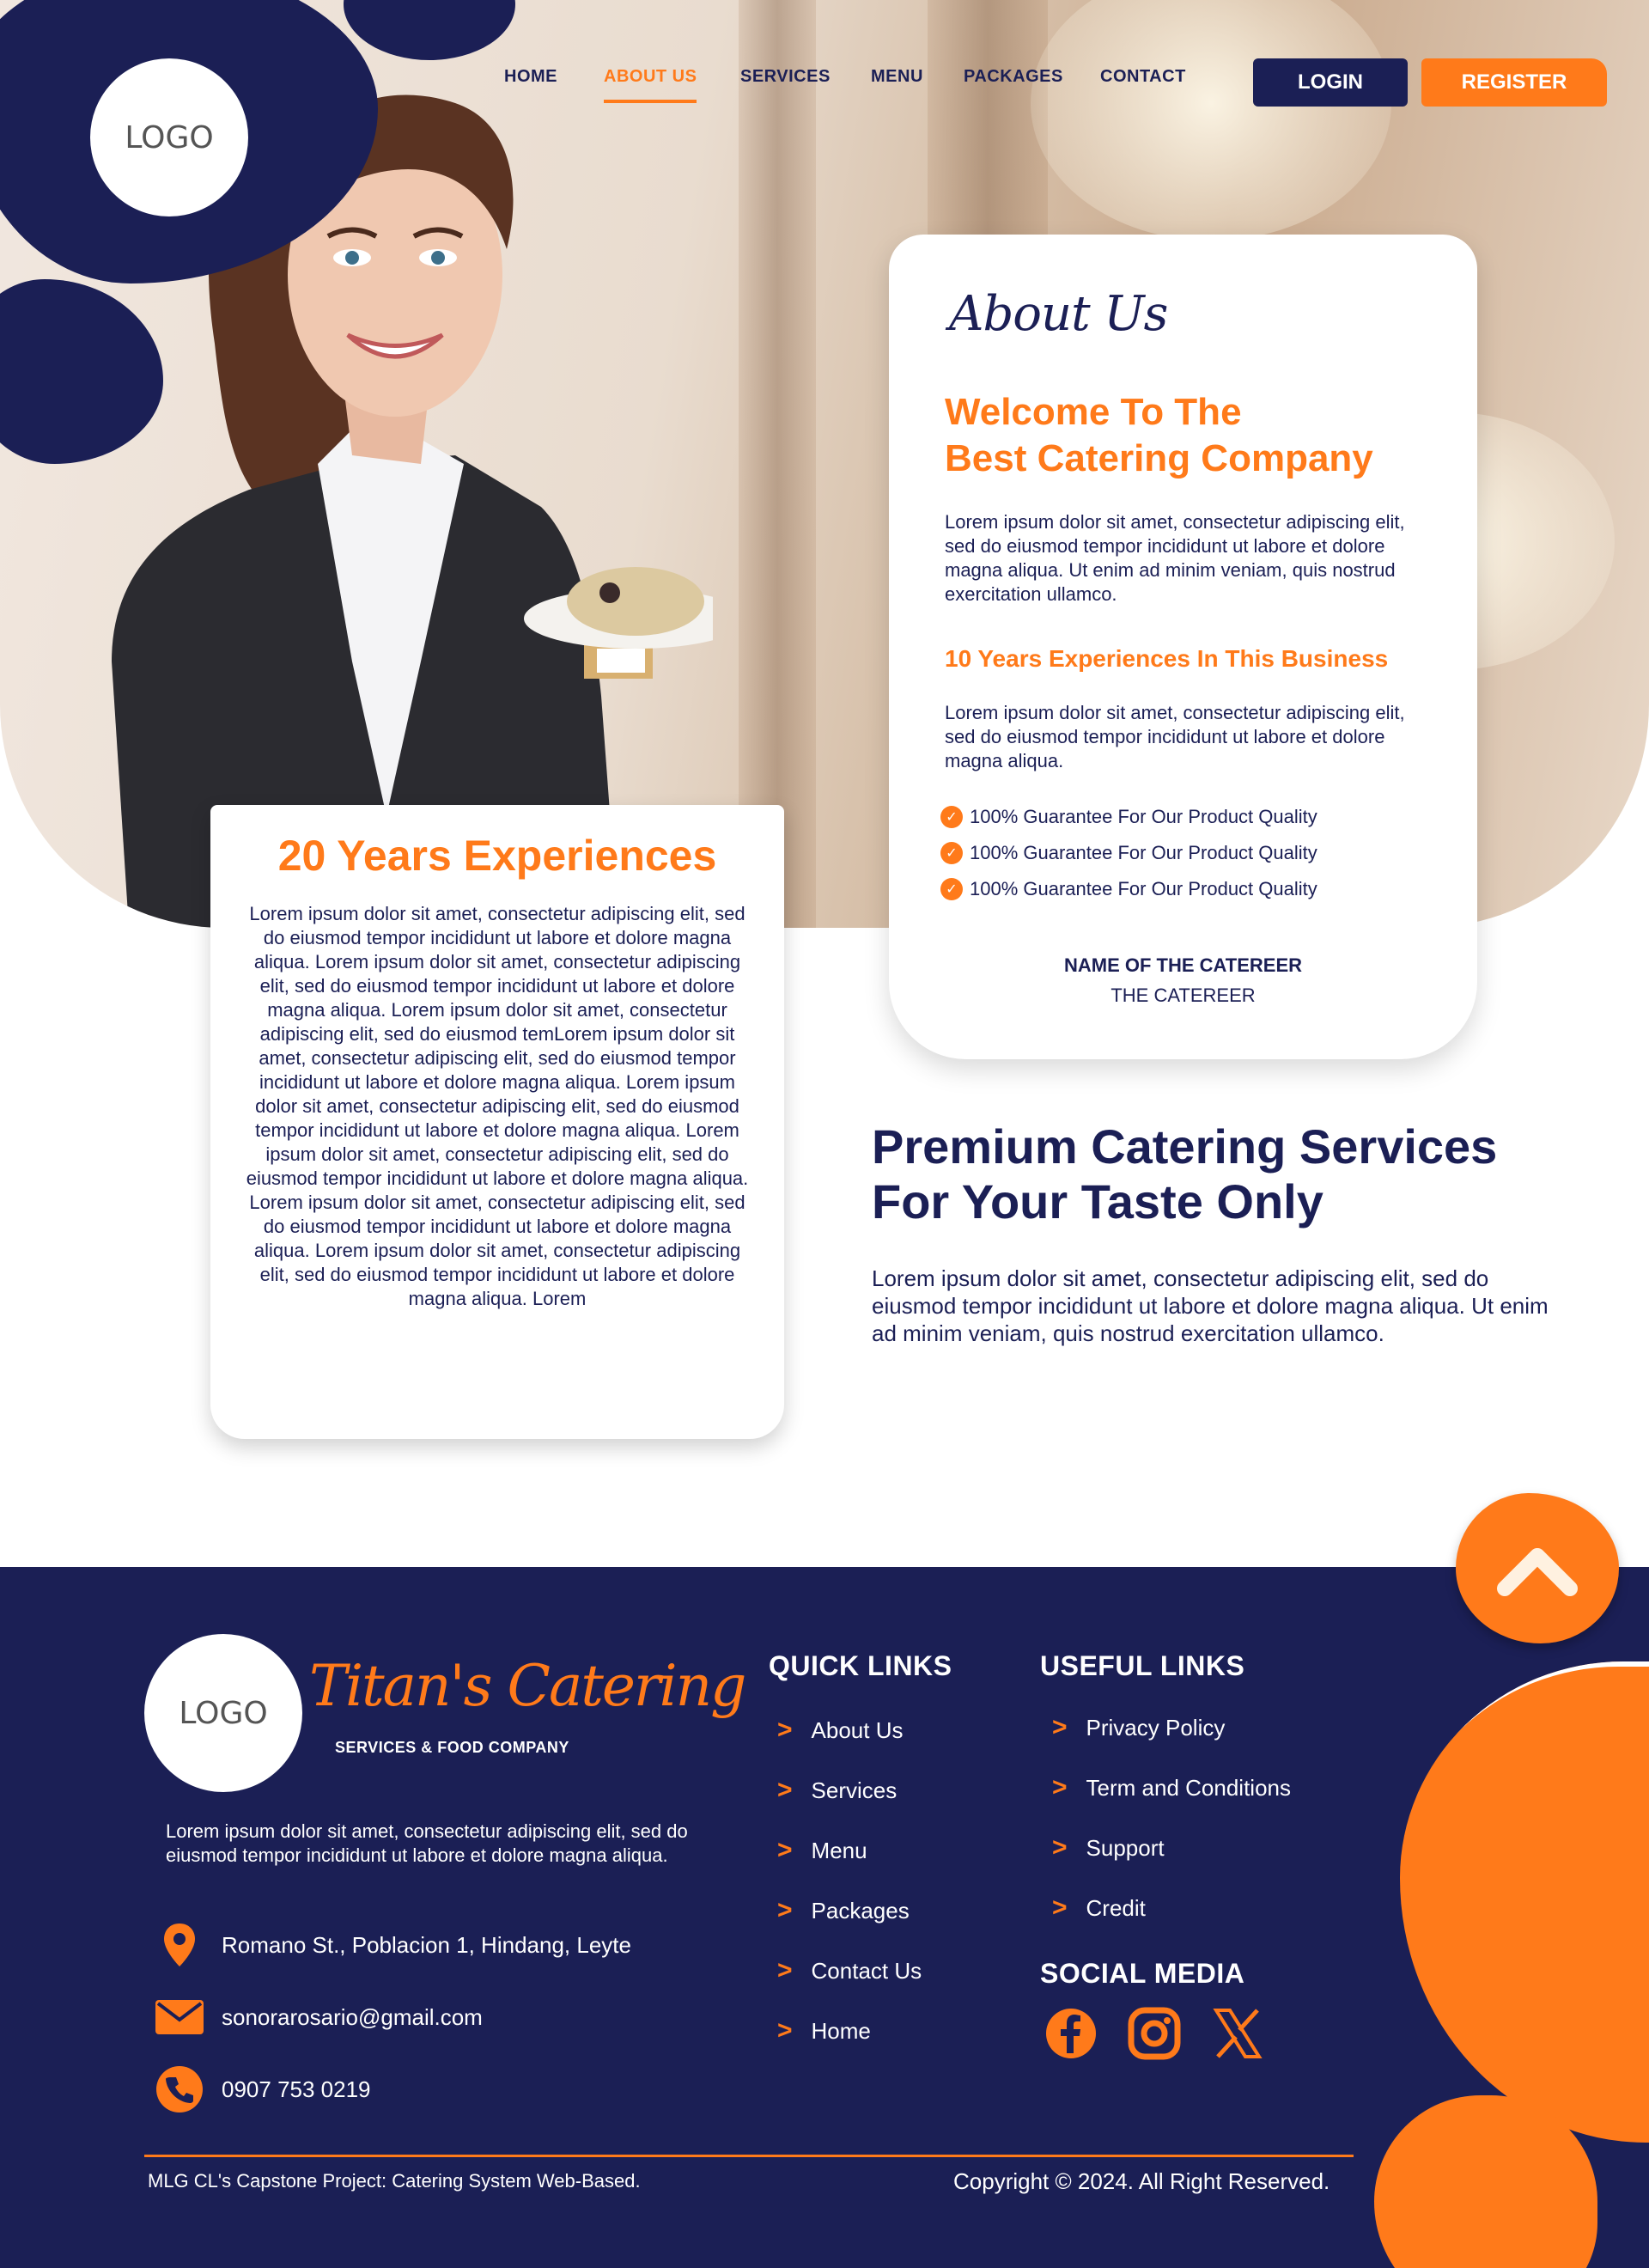 The width and height of the screenshot is (1649, 2268). Describe the element at coordinates (297, 2089) in the screenshot. I see `phone-text: 0907 753 0219` at that location.